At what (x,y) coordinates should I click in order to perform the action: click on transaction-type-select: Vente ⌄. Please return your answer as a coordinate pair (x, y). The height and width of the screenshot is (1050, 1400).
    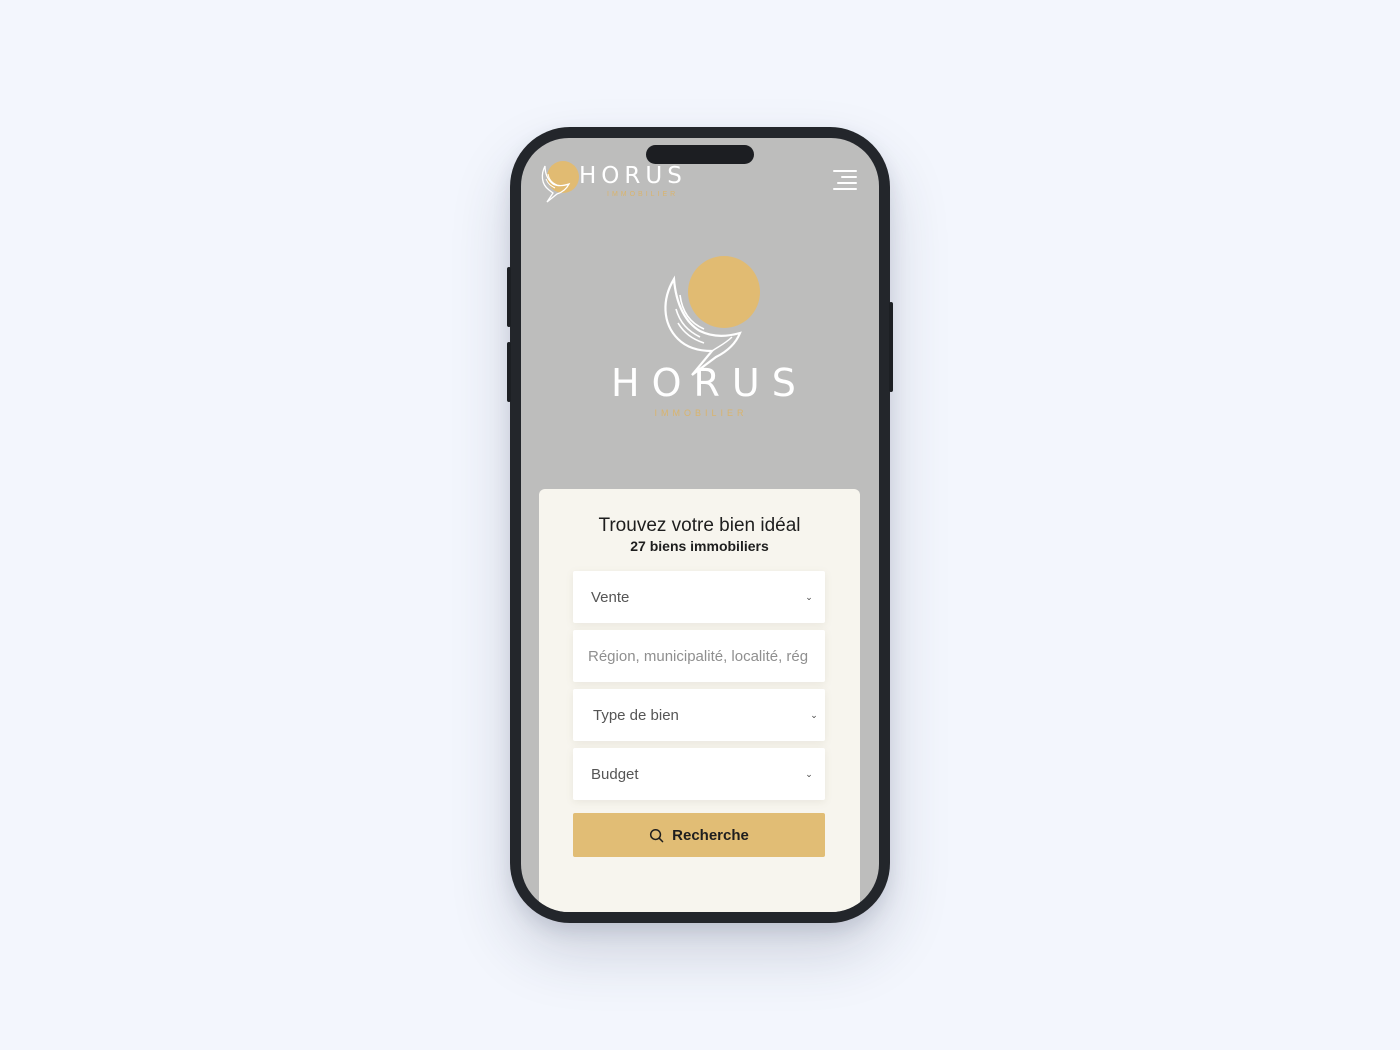
    Looking at the image, I should click on (699, 597).